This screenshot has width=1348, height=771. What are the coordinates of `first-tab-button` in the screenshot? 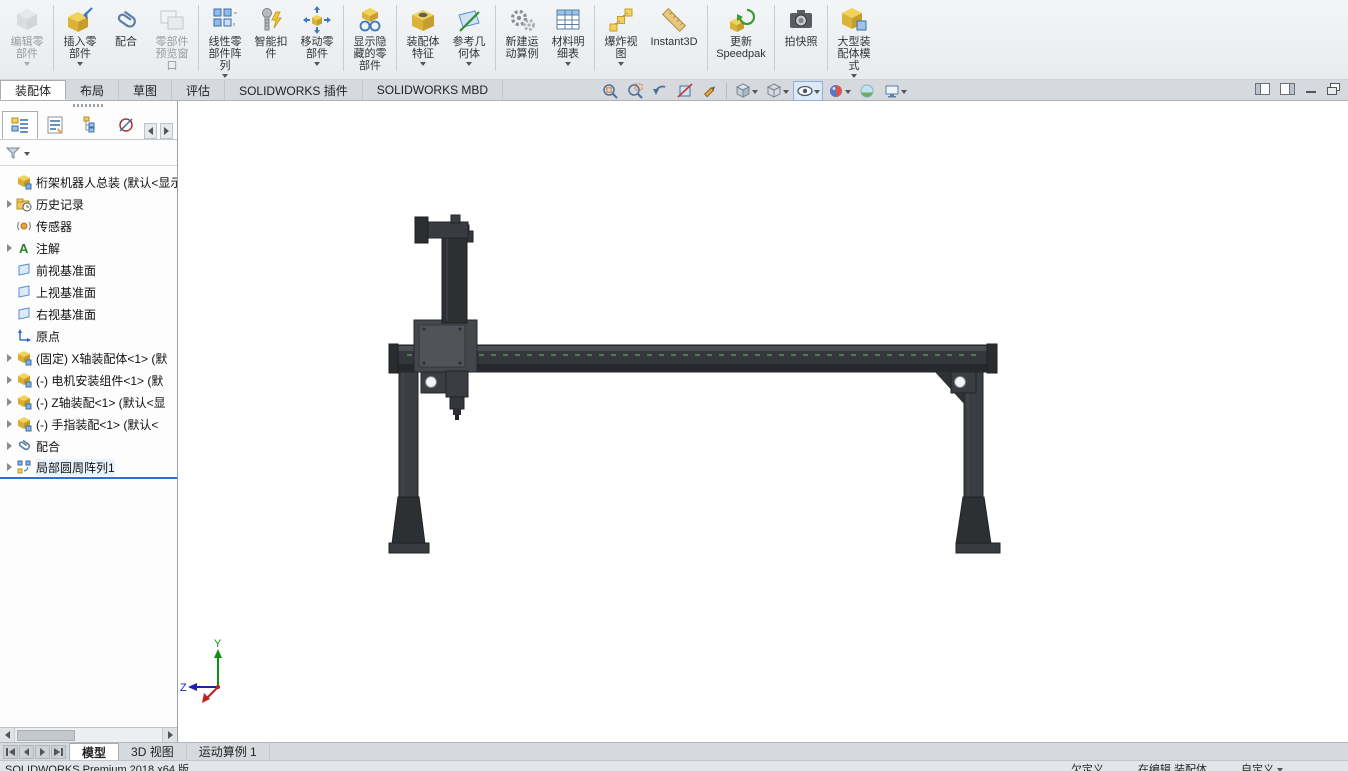 It's located at (10, 751).